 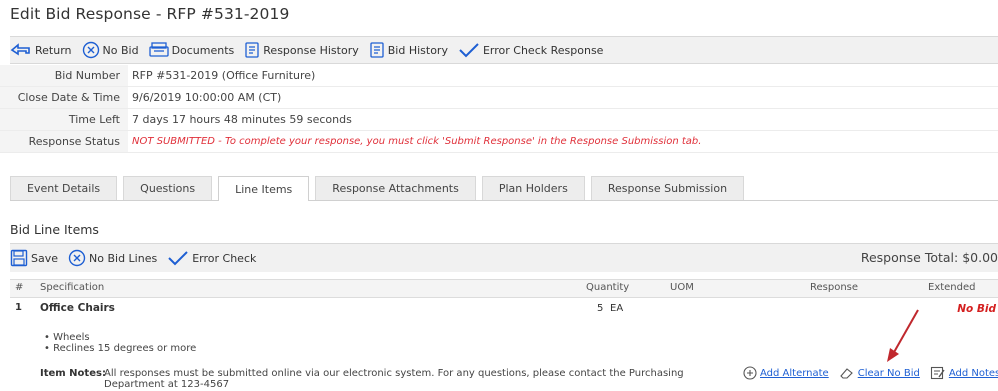 I want to click on add-notes-link: Add Notes, so click(x=973, y=373).